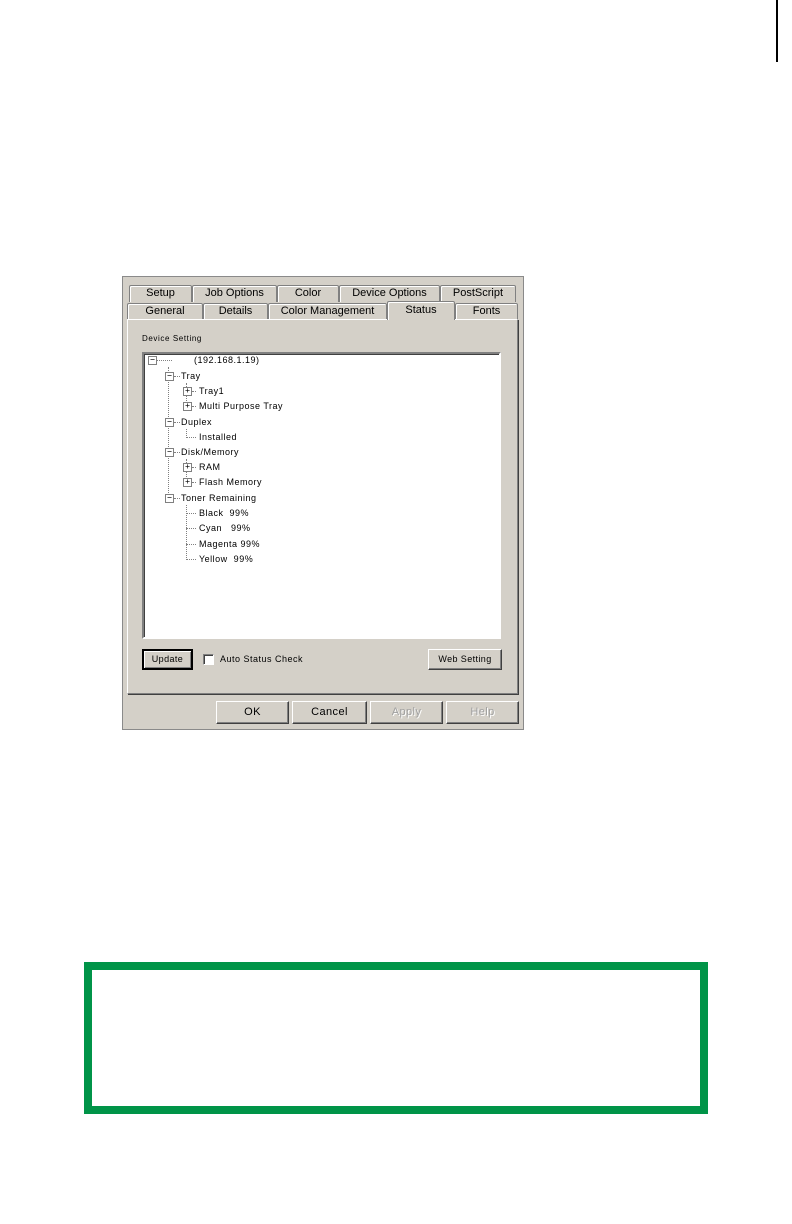  I want to click on tree-node-toner-remaining: Toner Remaining, so click(219, 498).